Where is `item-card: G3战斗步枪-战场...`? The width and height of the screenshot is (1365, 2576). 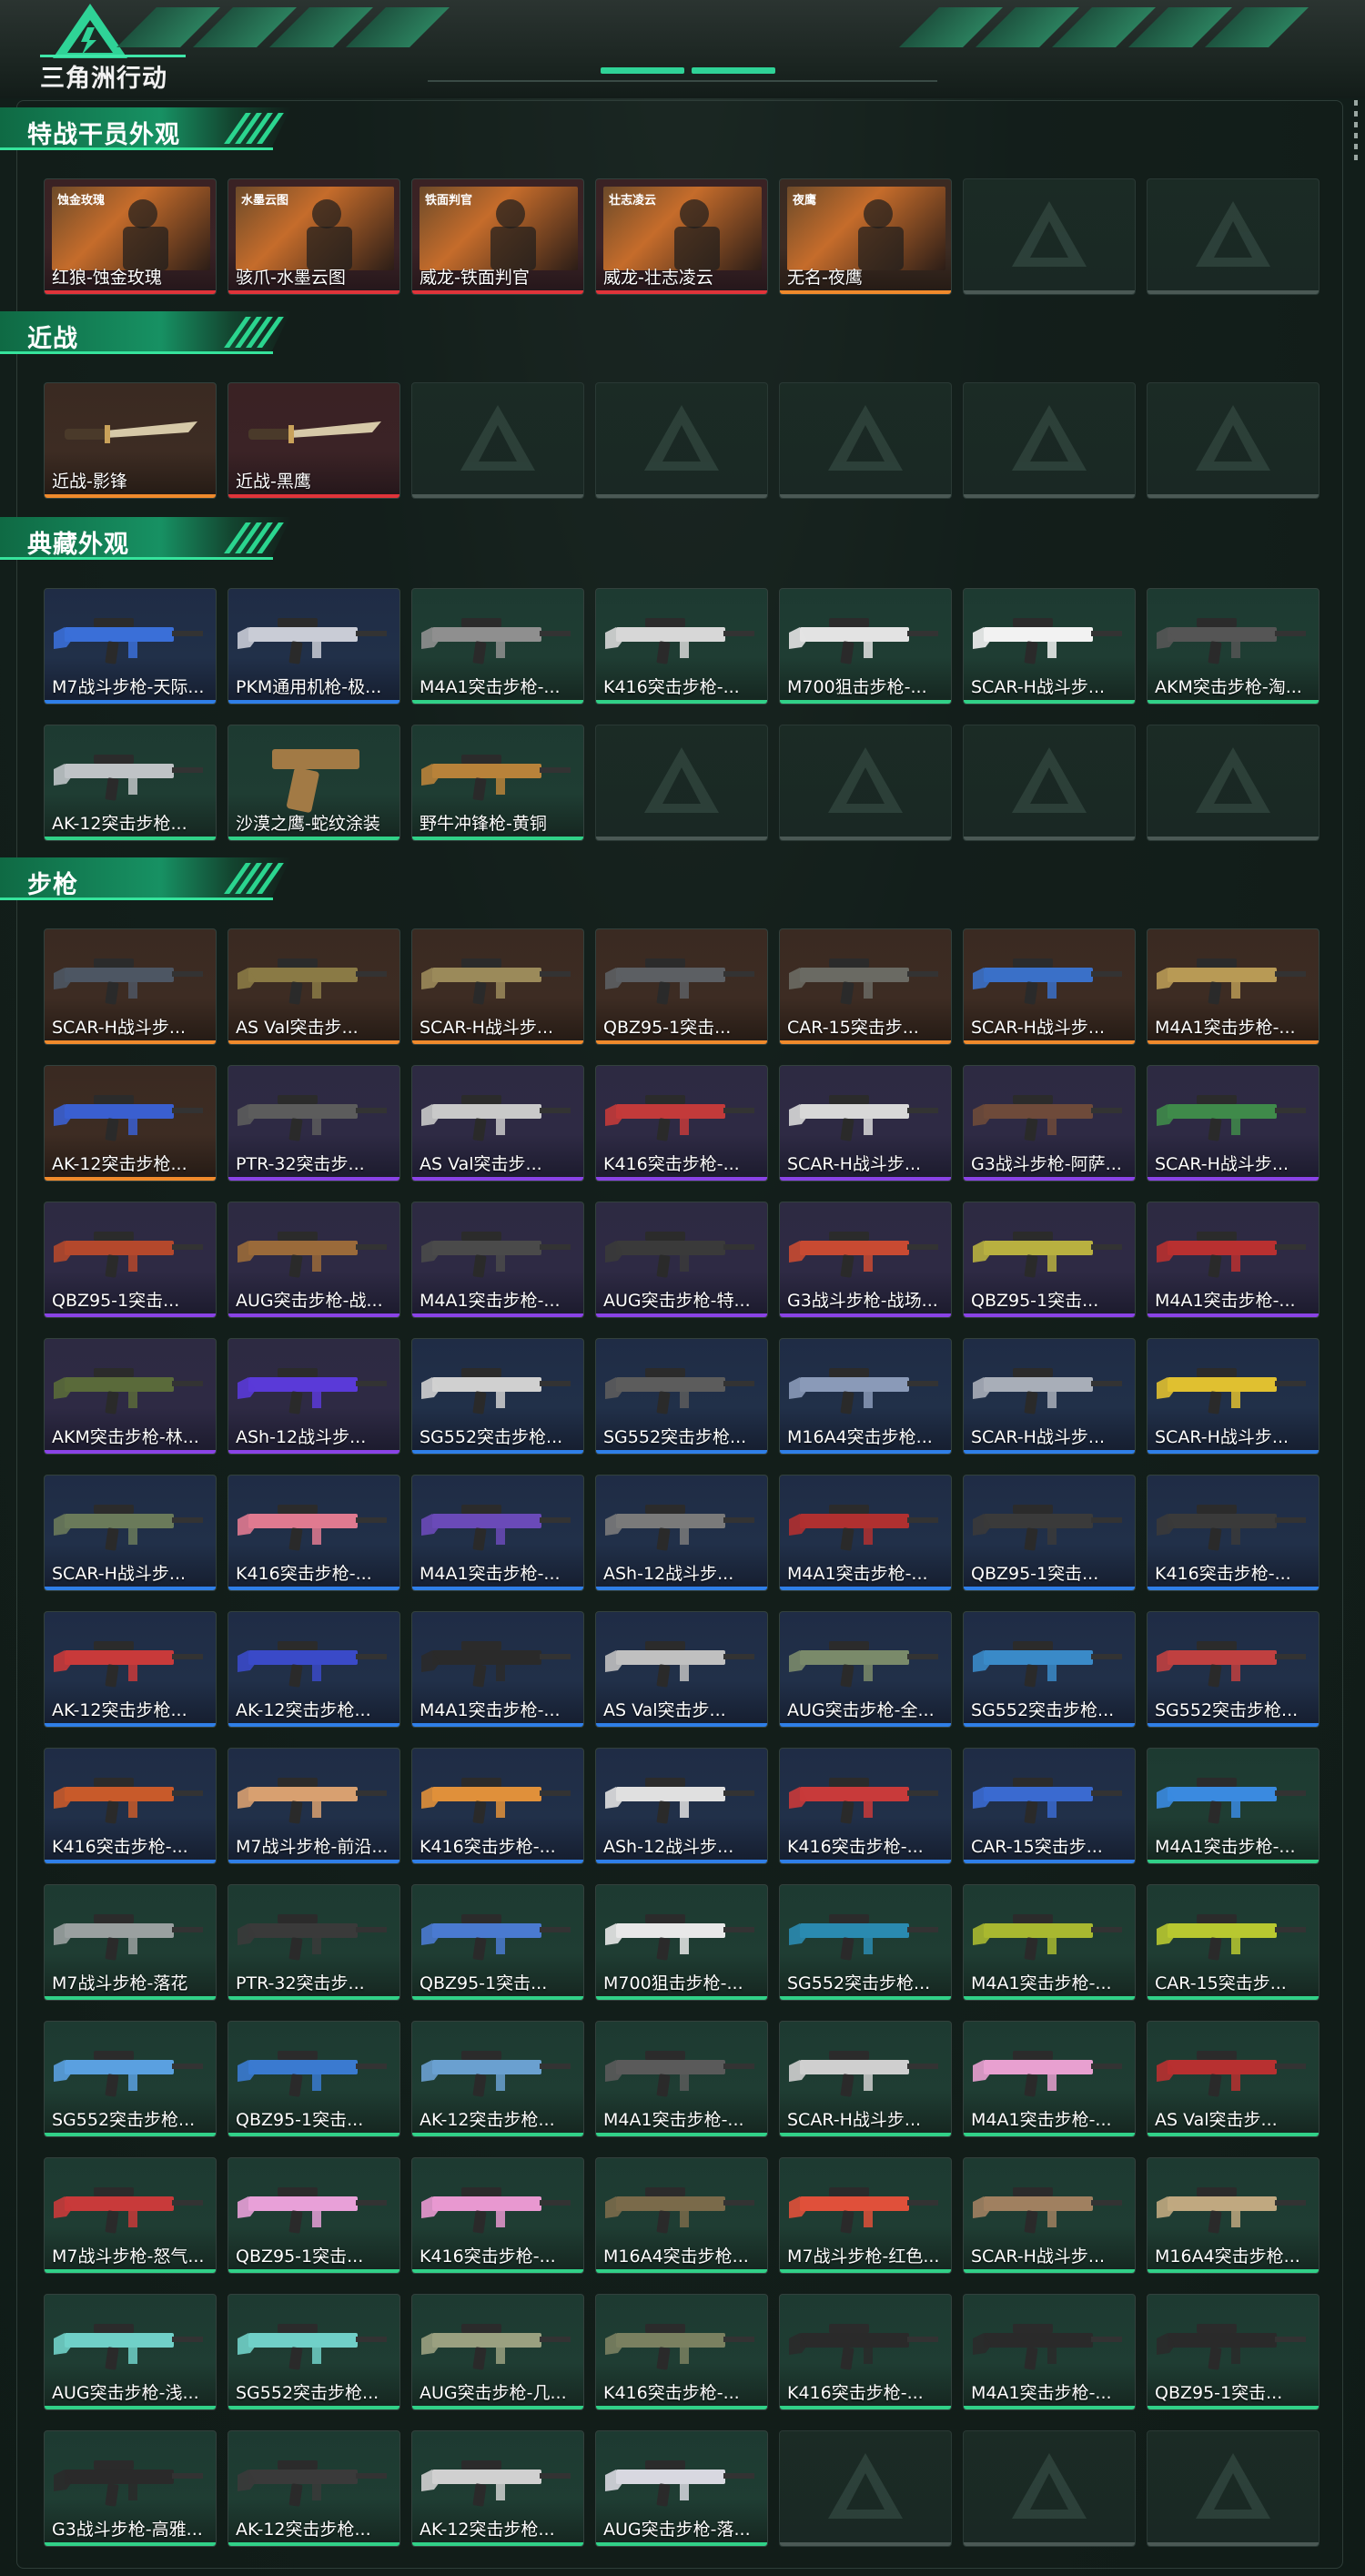
item-card: G3战斗步枪-战场... is located at coordinates (866, 1260).